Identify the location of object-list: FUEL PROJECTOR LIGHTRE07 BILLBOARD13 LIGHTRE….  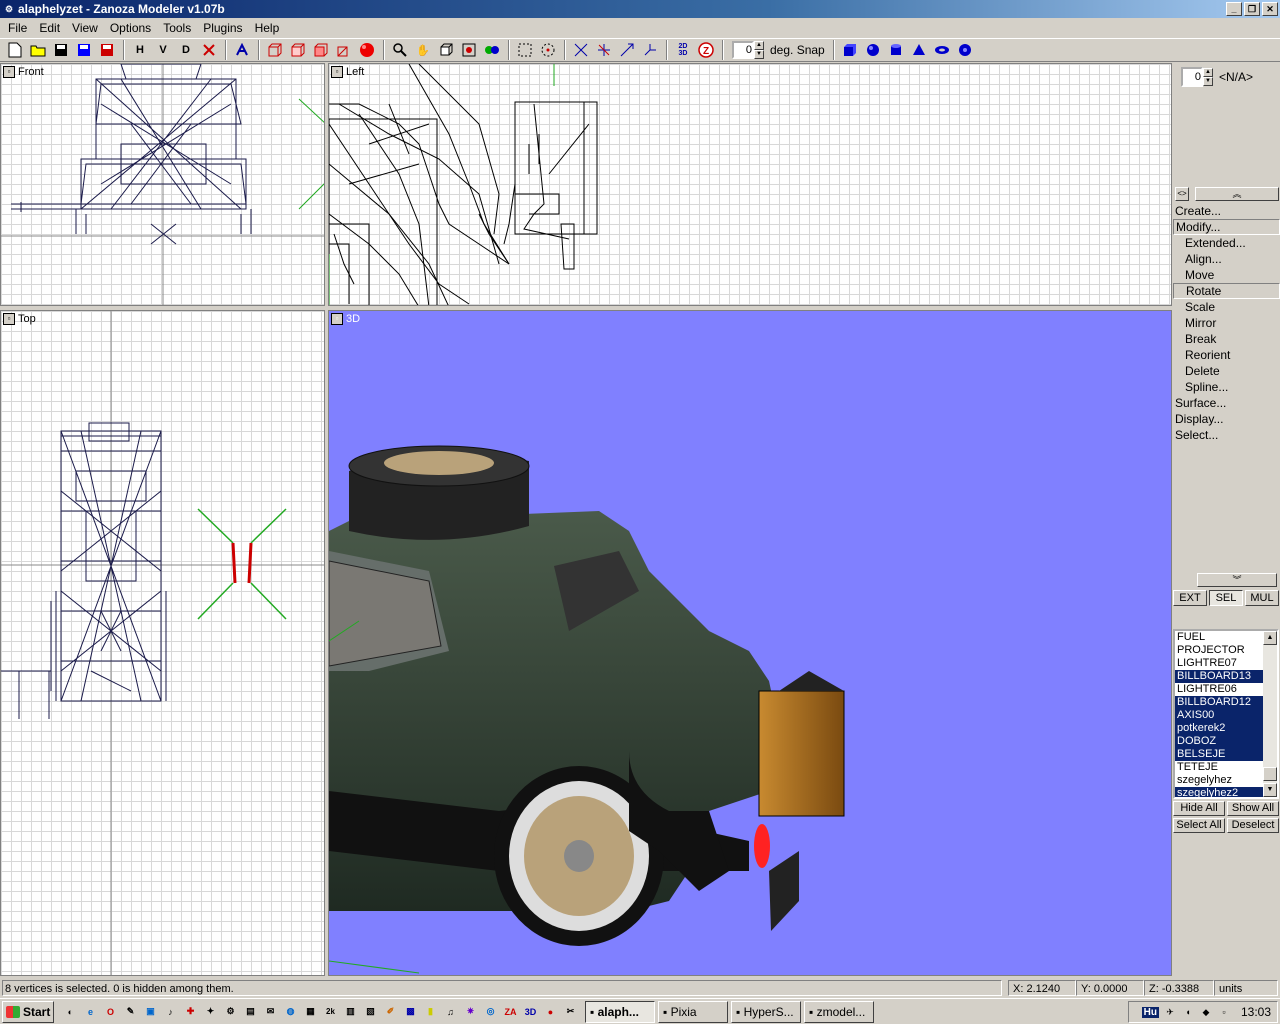
(1226, 714).